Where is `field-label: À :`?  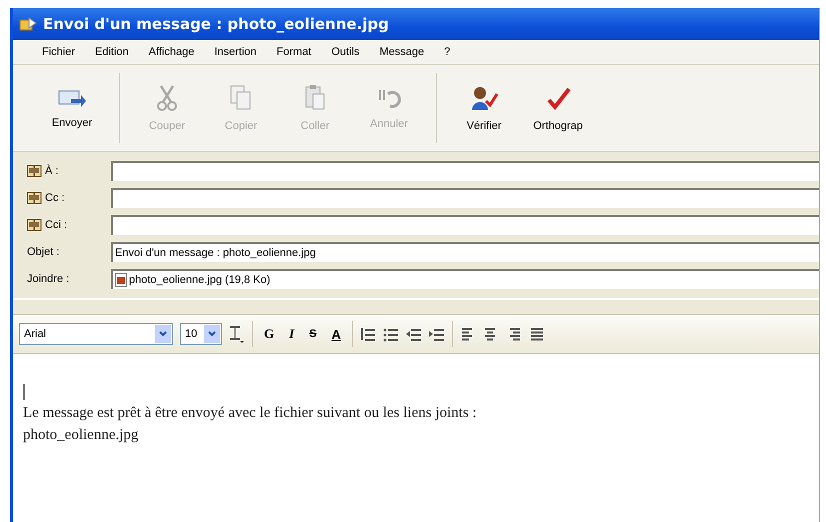 field-label: À : is located at coordinates (51, 171).